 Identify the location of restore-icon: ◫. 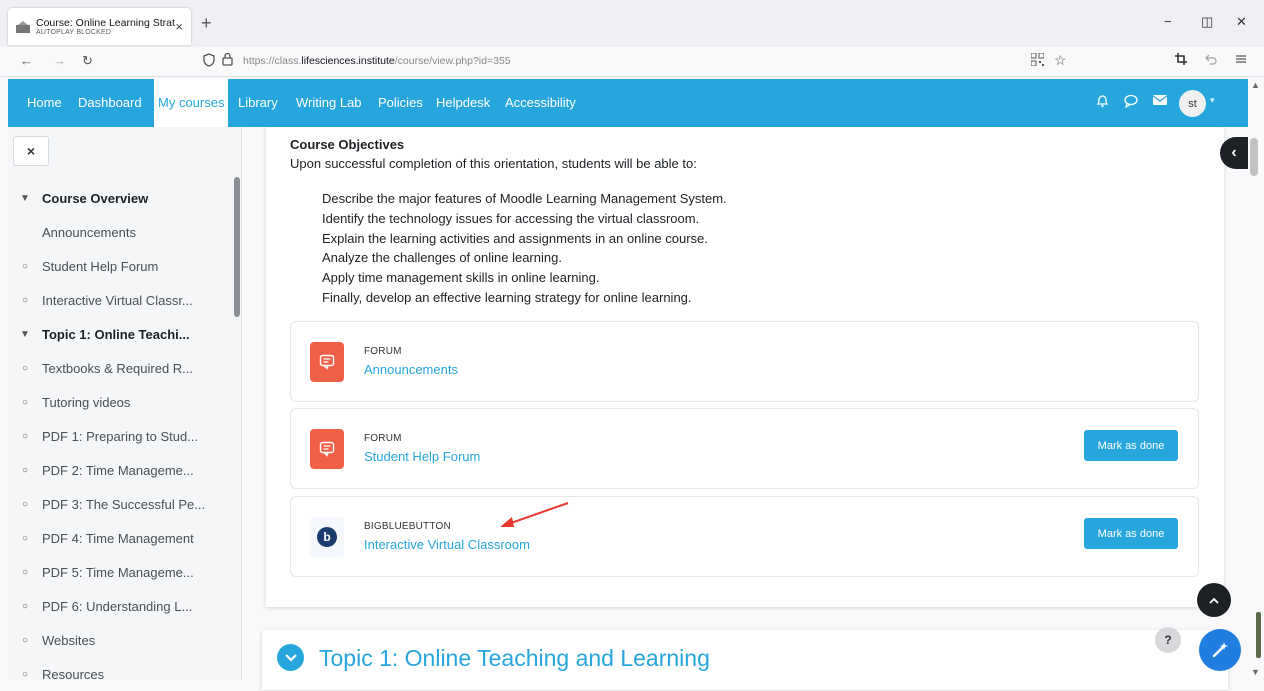
(1207, 22).